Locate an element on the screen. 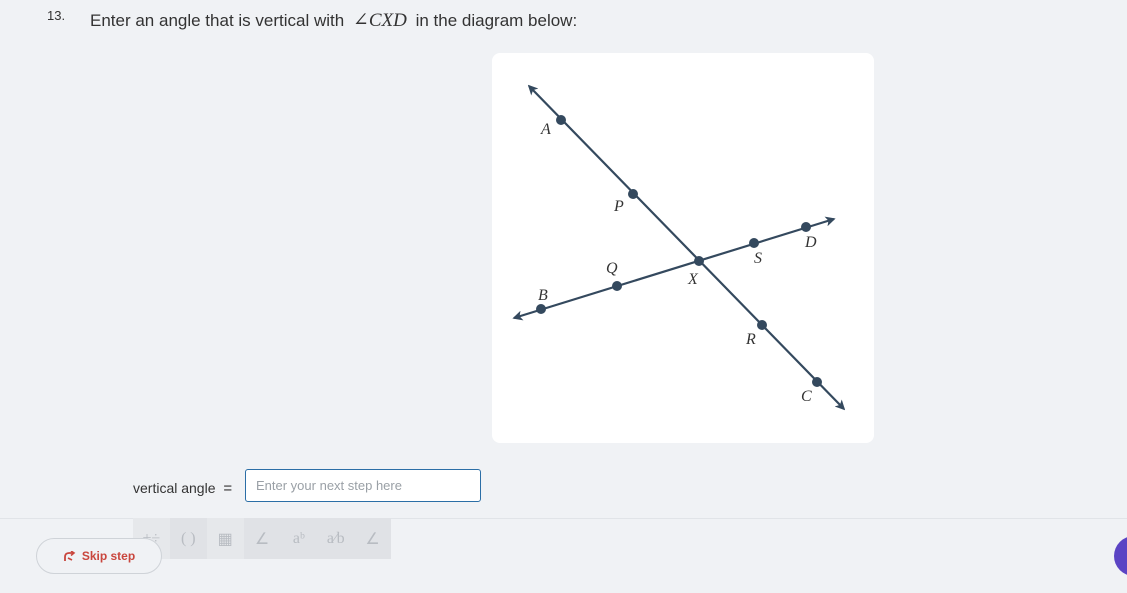  point-r is located at coordinates (762, 325).